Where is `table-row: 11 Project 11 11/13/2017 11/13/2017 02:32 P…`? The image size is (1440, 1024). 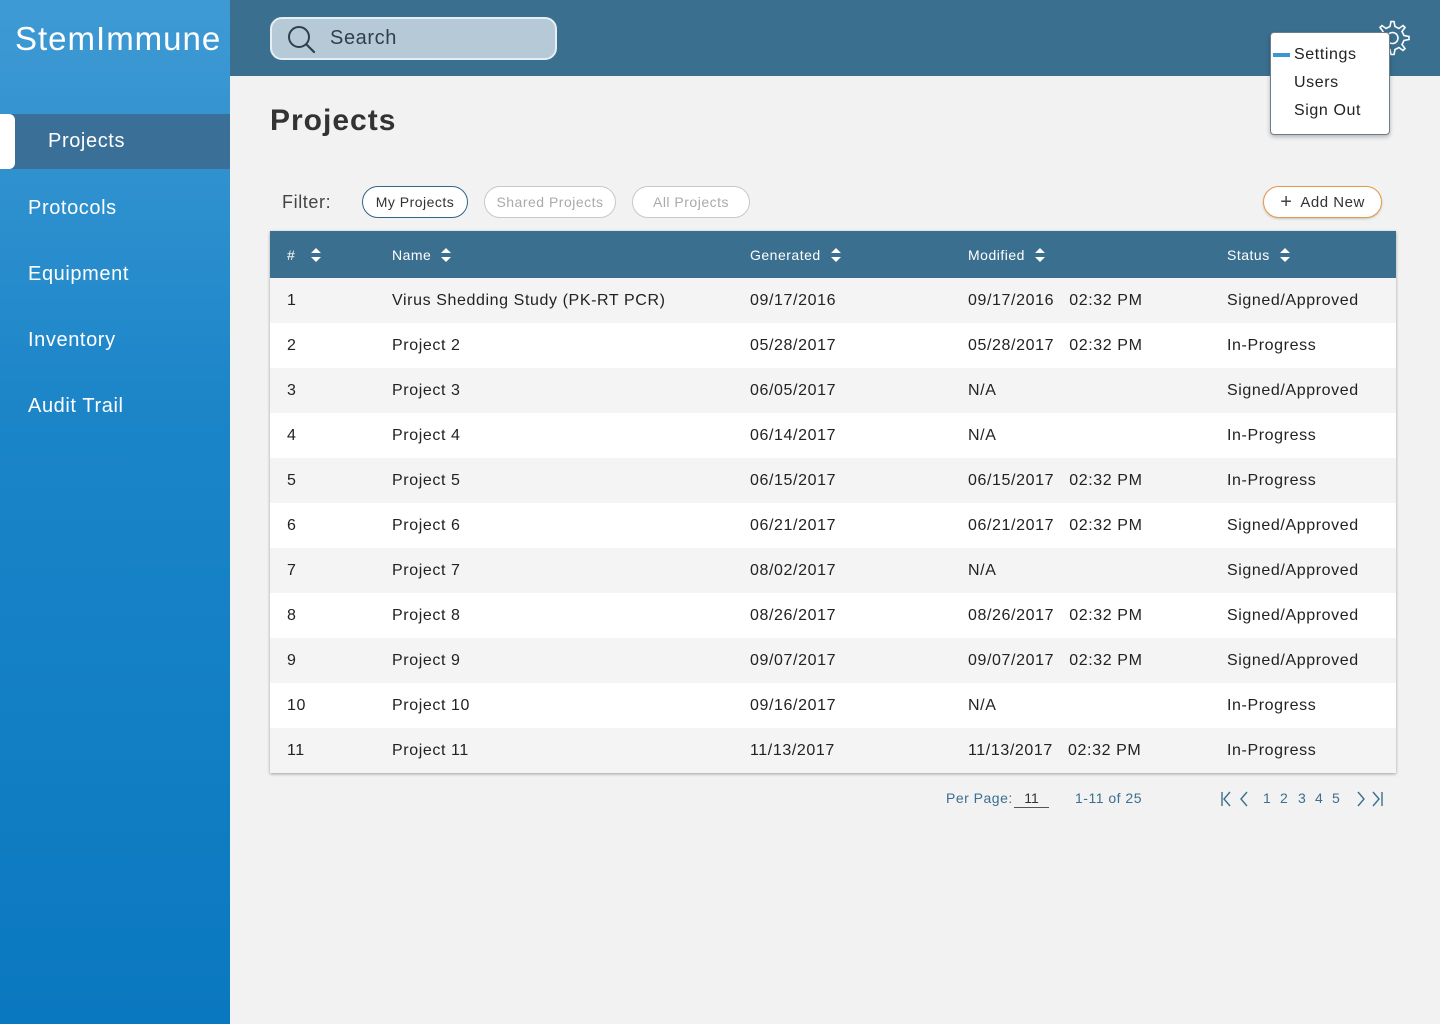
table-row: 11 Project 11 11/13/2017 11/13/2017 02:32 P… is located at coordinates (833, 750).